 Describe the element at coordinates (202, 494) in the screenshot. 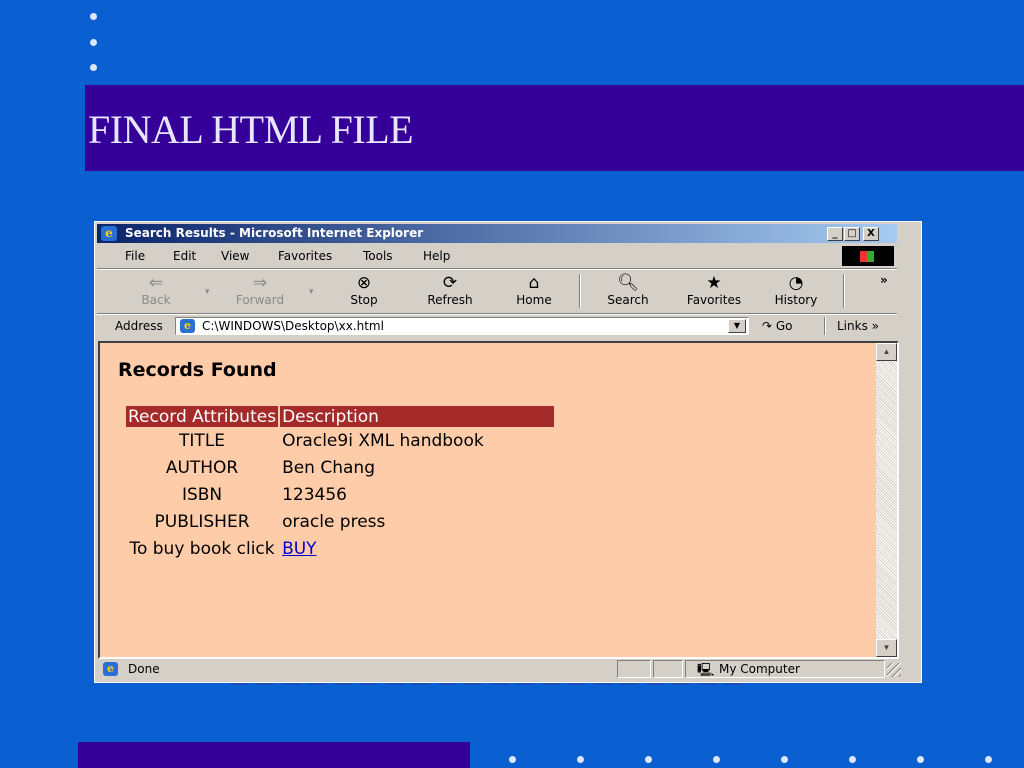

I see `attribute-cell: ISBN` at that location.